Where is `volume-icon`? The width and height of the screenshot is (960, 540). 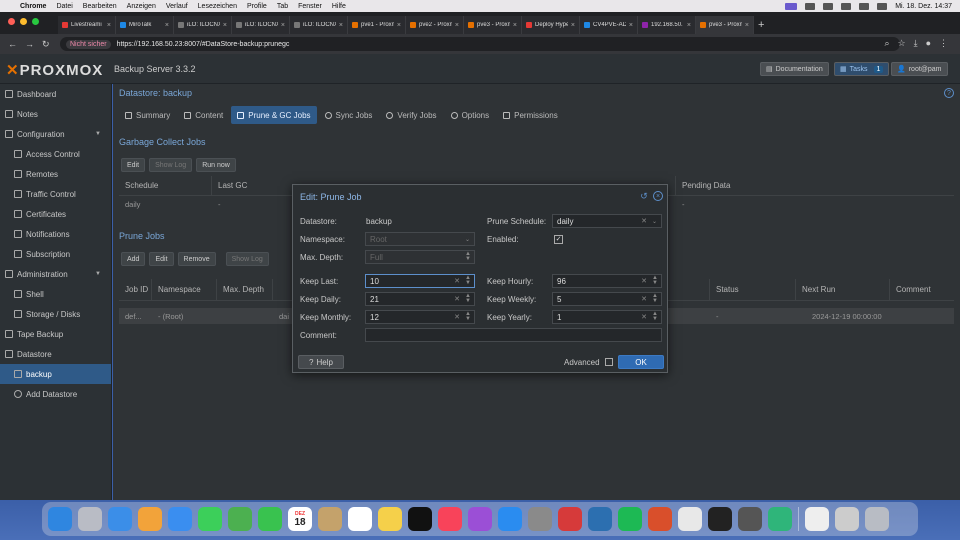
volume-icon is located at coordinates (810, 6).